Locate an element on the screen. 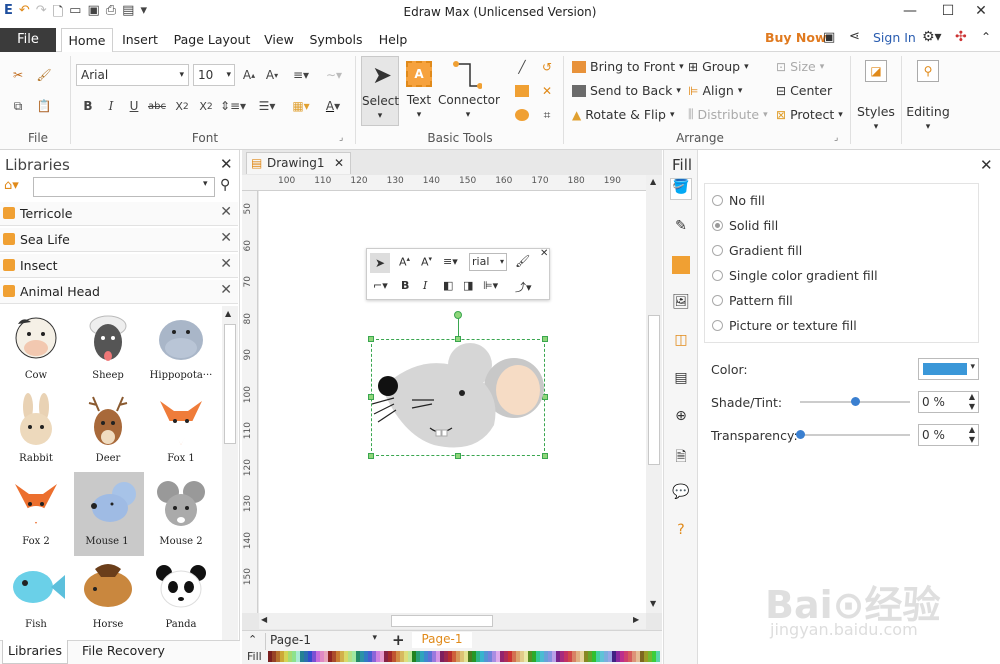  arc-tool-icon: ↺ is located at coordinates (547, 67).